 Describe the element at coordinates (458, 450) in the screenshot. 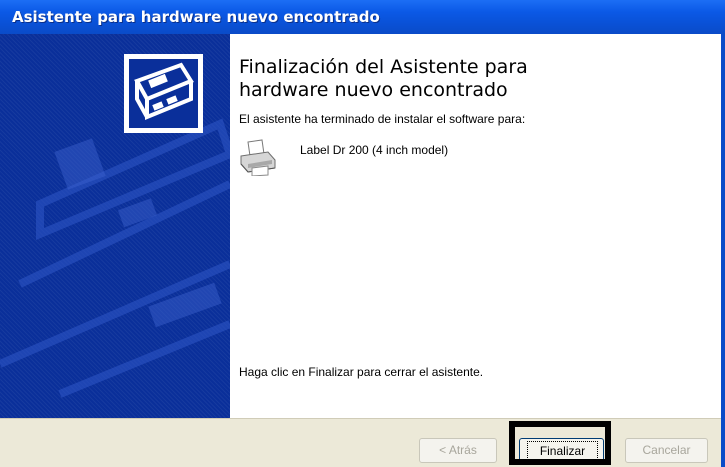

I see `back-button: < Atrás` at that location.